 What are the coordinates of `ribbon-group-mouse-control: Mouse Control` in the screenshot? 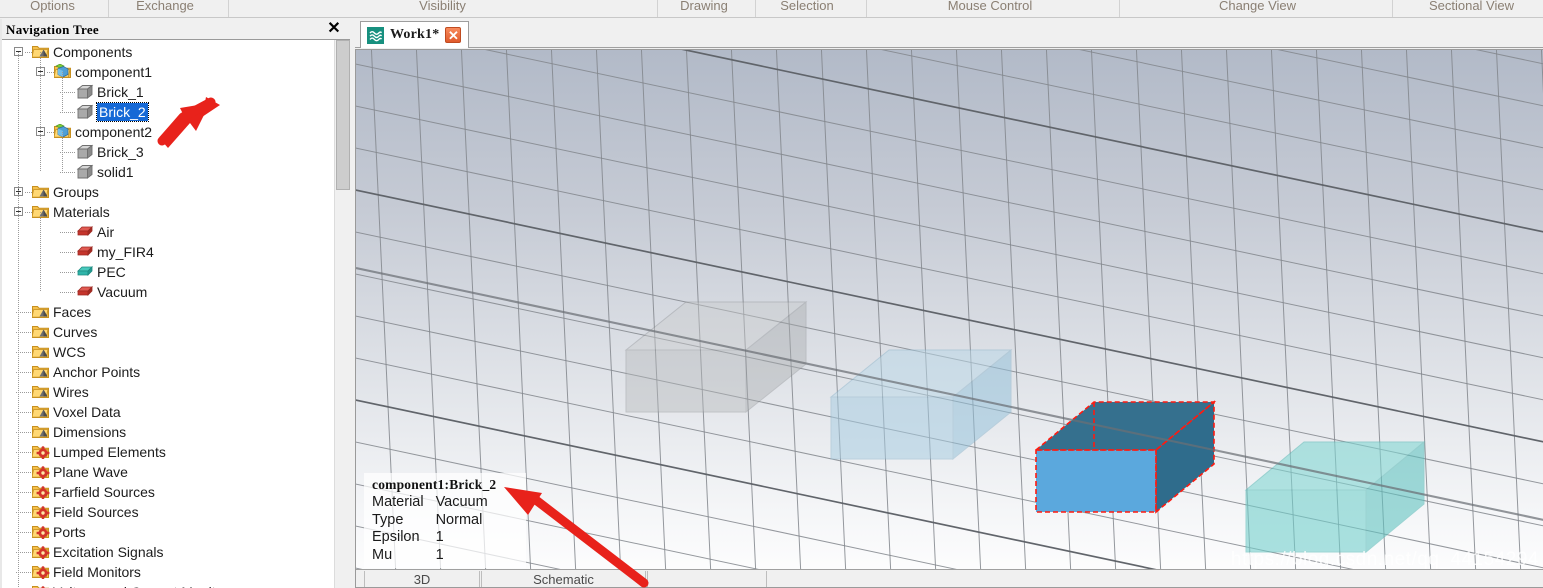 It's located at (990, 8).